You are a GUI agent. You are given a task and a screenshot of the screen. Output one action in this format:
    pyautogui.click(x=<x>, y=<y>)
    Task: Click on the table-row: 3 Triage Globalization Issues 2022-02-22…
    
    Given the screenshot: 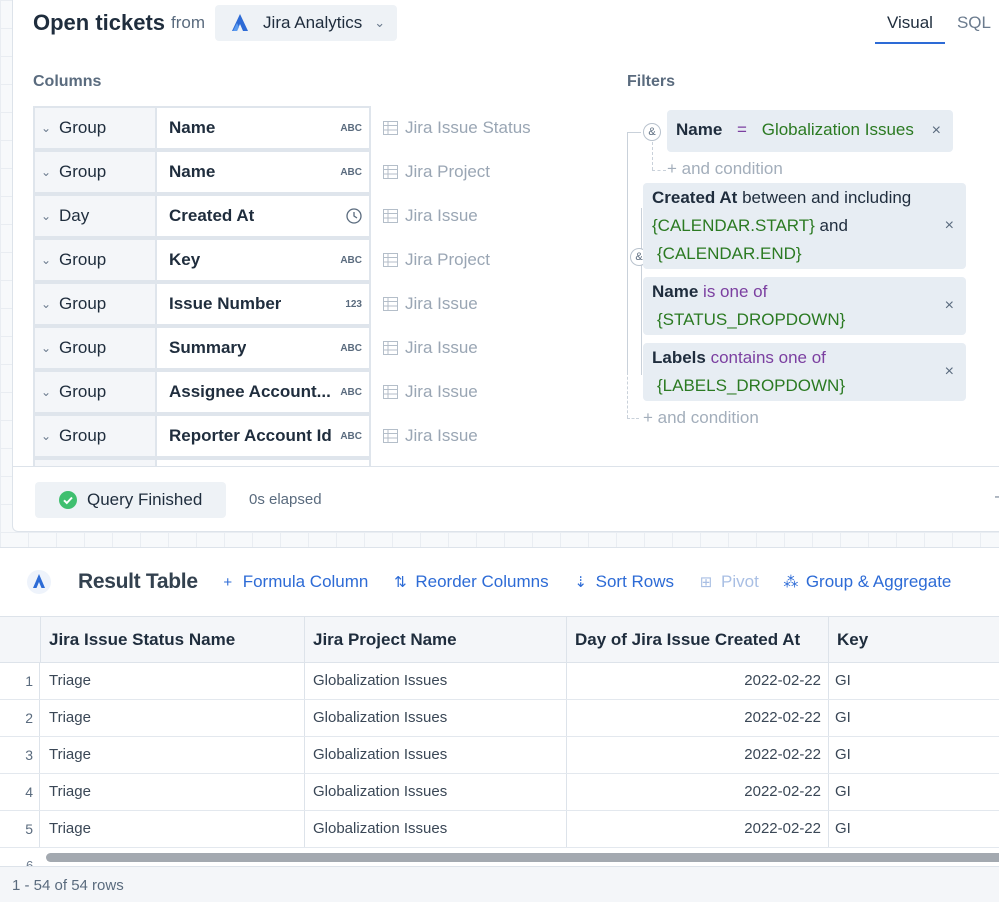 What is the action you would take?
    pyautogui.click(x=499, y=755)
    